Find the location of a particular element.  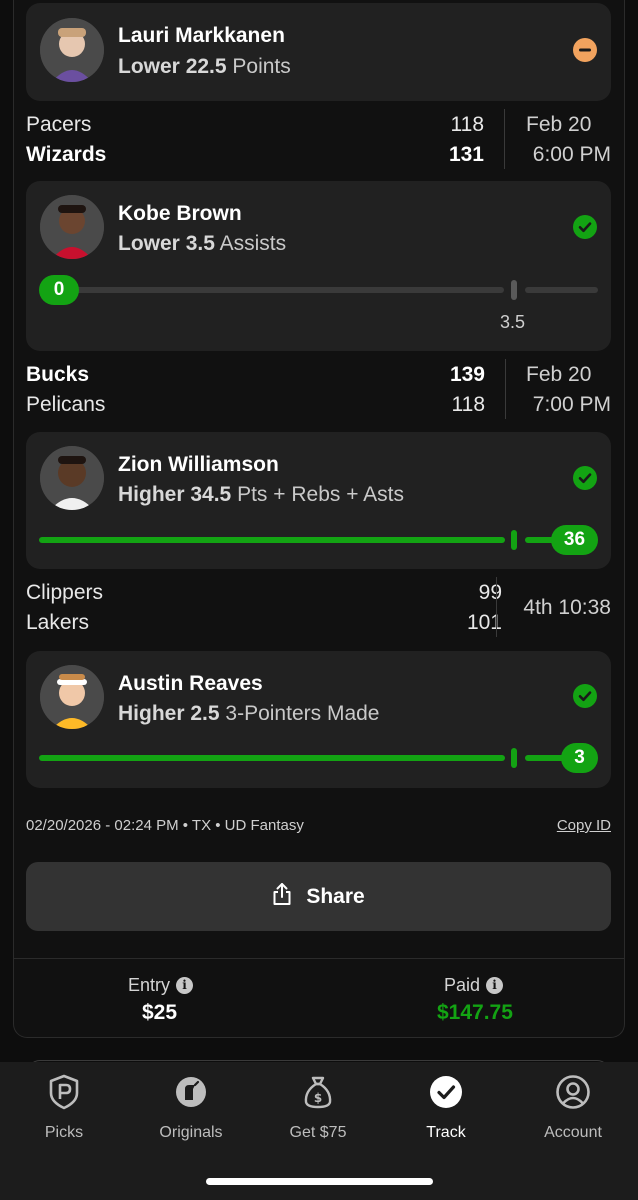

pick-direction-line: Lower 3.5 is located at coordinates (166, 243).